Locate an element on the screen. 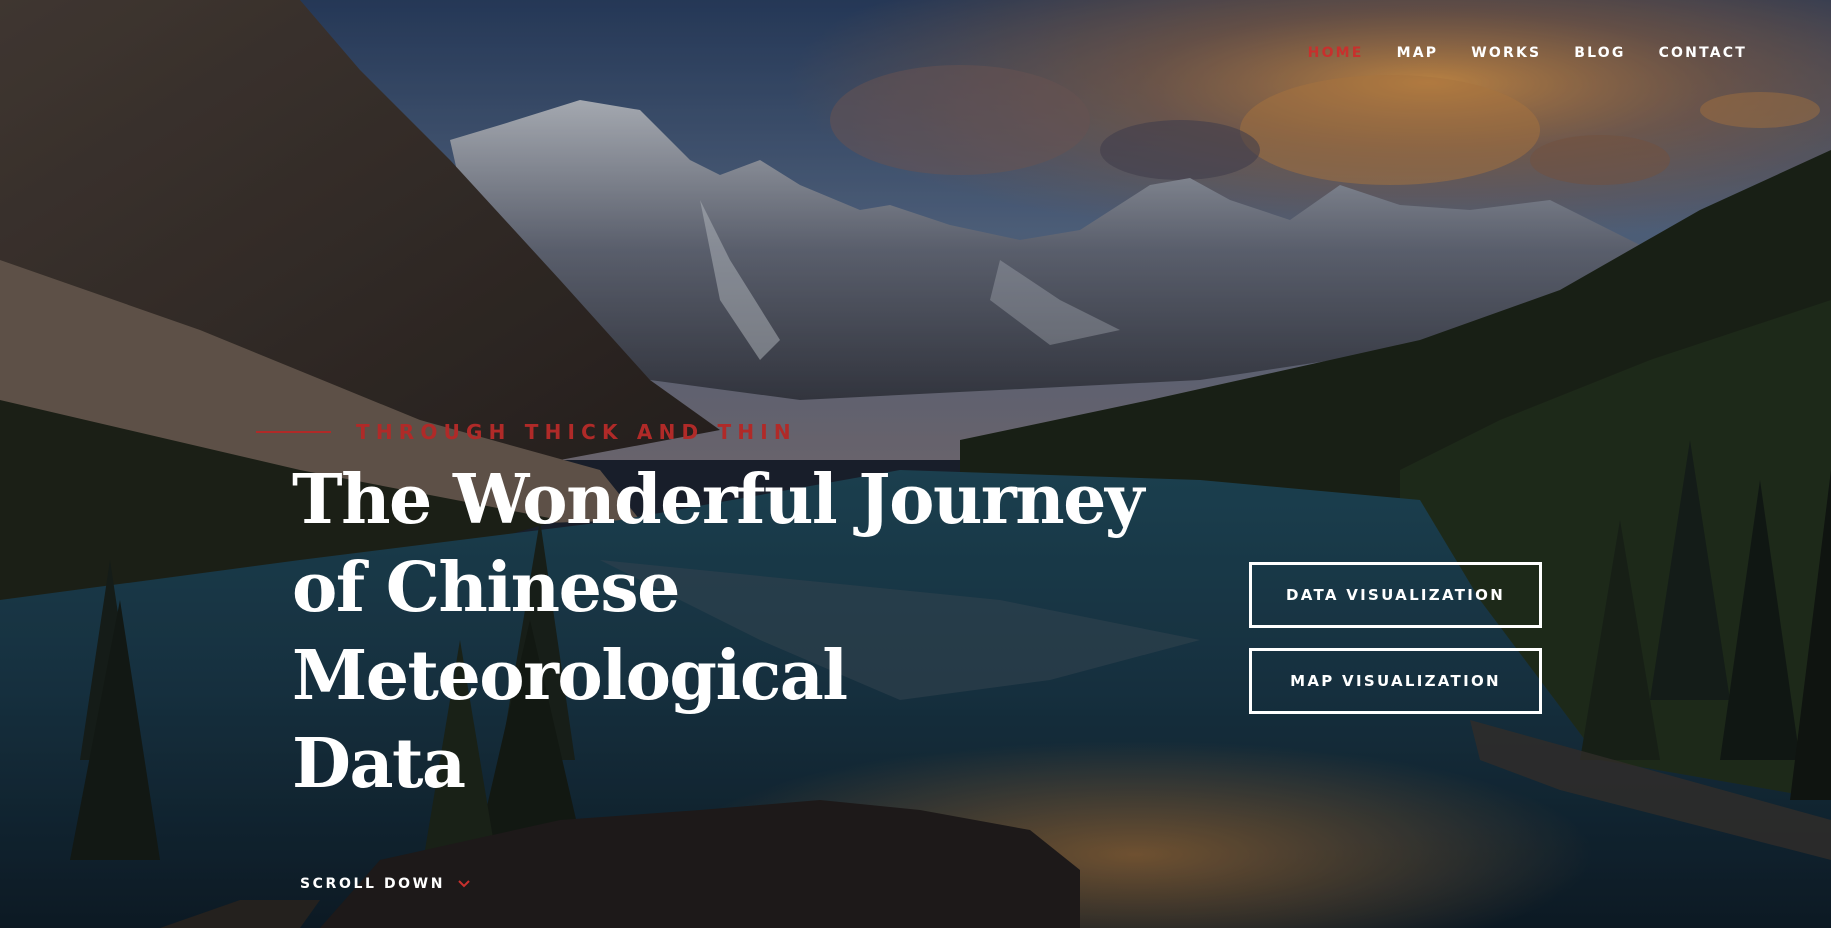 The width and height of the screenshot is (1831, 928). hero-eyebrow: THROUGH THICK AND THIN is located at coordinates (526, 432).